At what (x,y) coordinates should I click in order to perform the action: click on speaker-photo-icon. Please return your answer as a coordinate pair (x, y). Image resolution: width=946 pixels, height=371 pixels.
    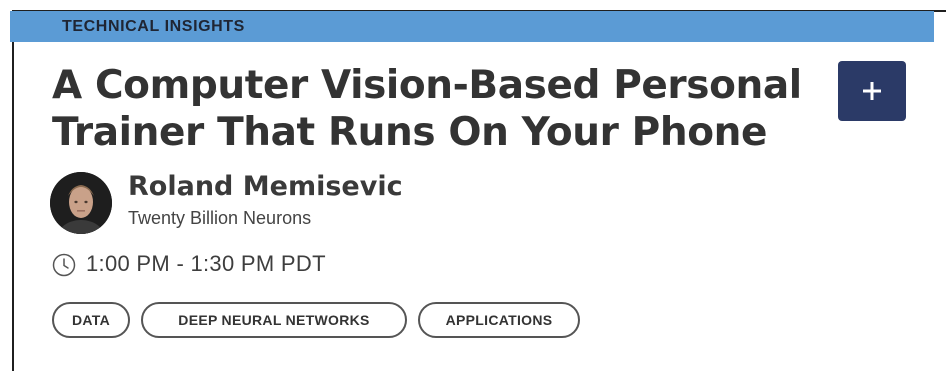
    Looking at the image, I should click on (81, 203).